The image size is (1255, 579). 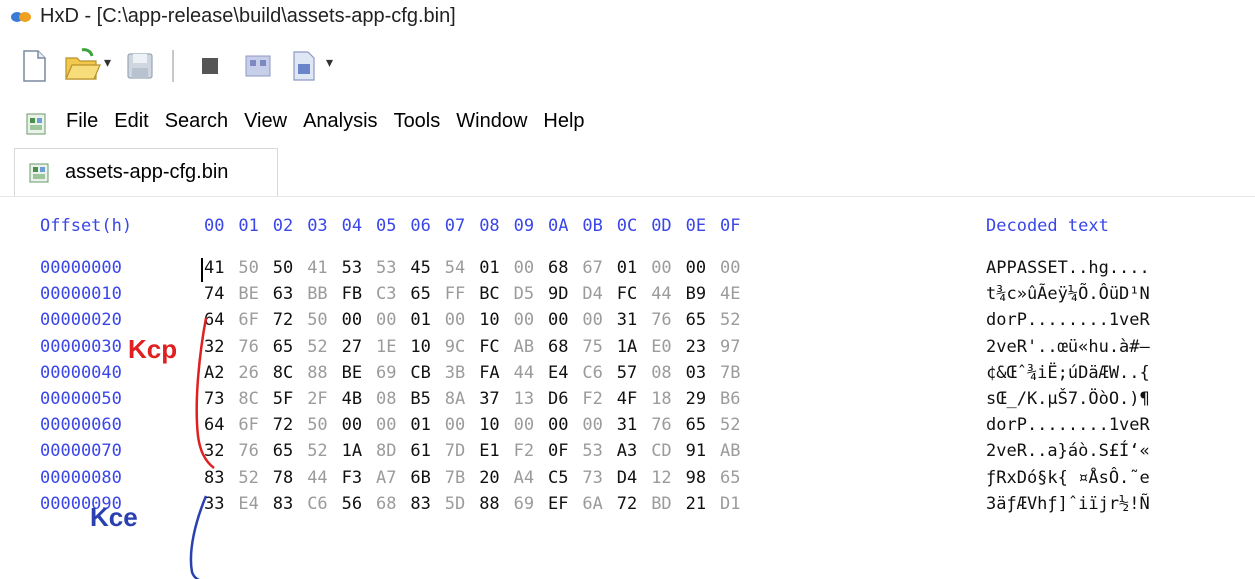 I want to click on tab-label: assets-app-cfg.bin, so click(x=147, y=172).